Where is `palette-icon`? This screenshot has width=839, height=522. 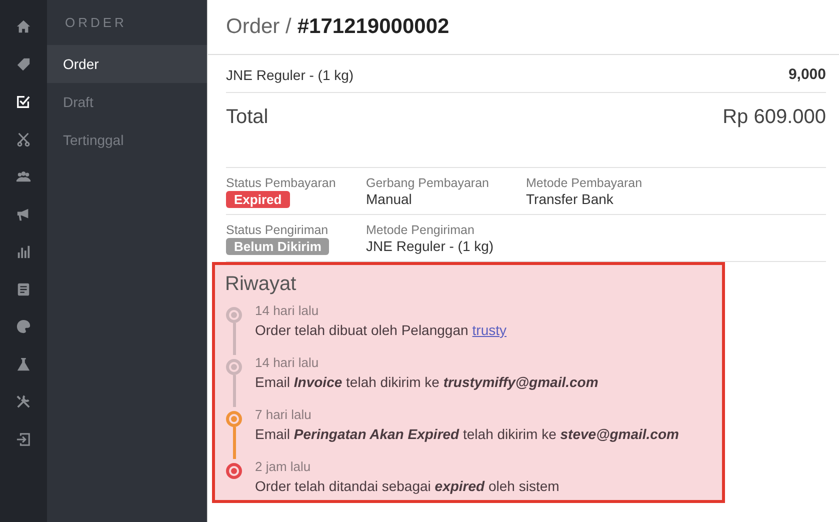
palette-icon is located at coordinates (23, 326).